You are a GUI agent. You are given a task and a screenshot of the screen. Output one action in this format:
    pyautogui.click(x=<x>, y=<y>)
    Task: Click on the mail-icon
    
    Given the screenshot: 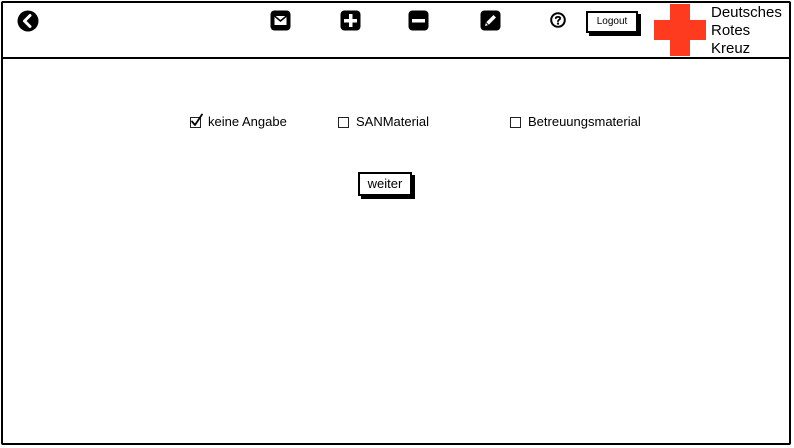 What is the action you would take?
    pyautogui.click(x=280, y=20)
    